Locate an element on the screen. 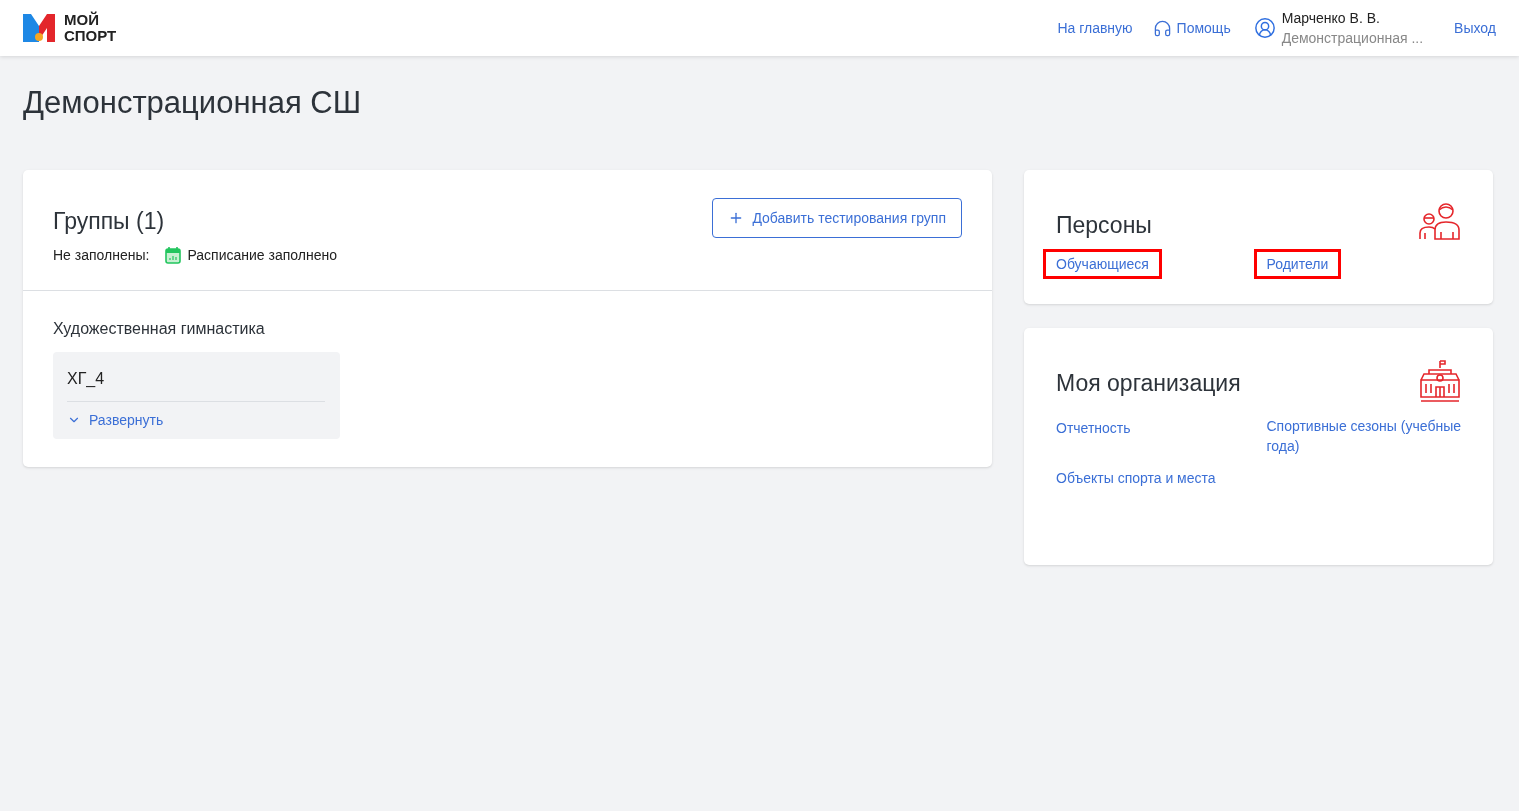  user-name: Марченко В. В. is located at coordinates (1331, 18).